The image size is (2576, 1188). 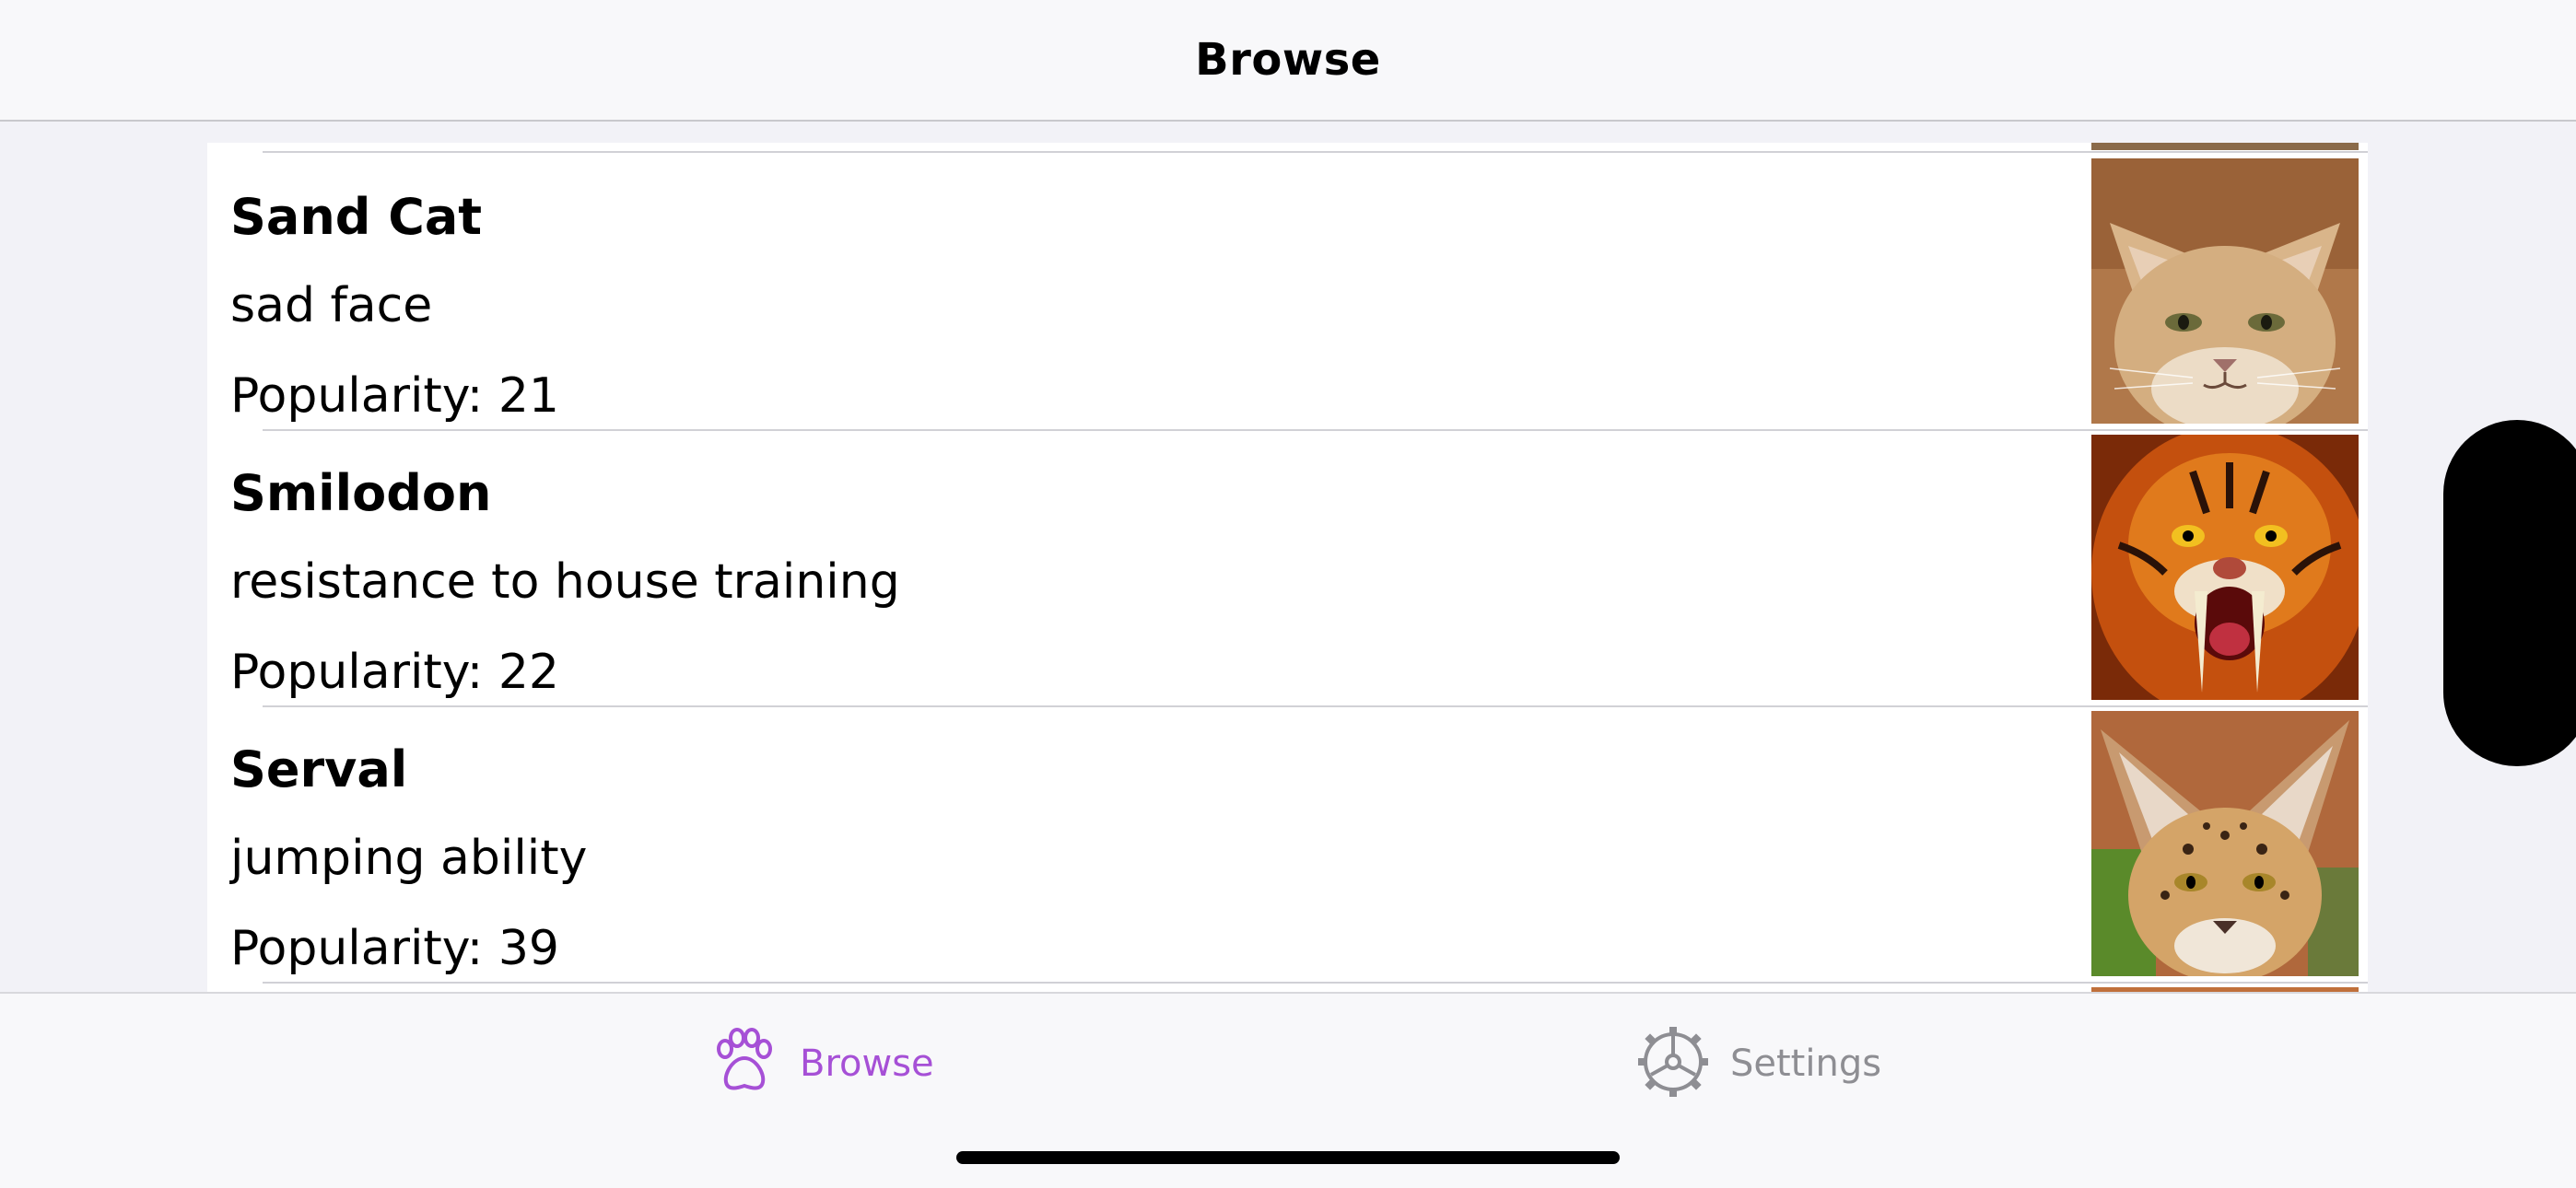 What do you see at coordinates (395, 948) in the screenshot?
I see `cat-popularity: Popularity: 39` at bounding box center [395, 948].